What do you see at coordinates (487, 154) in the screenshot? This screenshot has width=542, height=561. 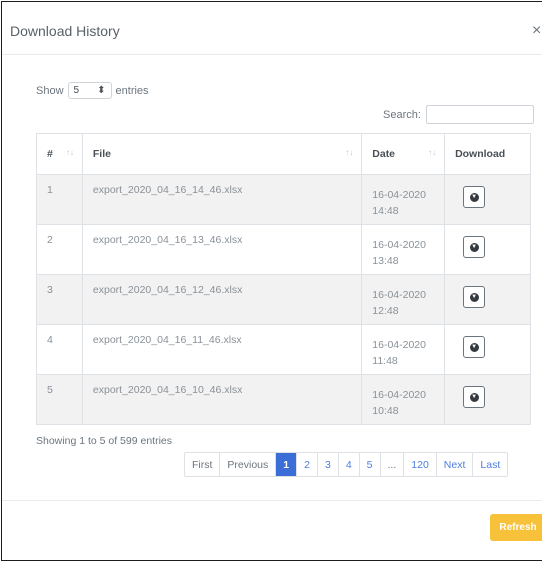 I see `column-header-download: Download` at bounding box center [487, 154].